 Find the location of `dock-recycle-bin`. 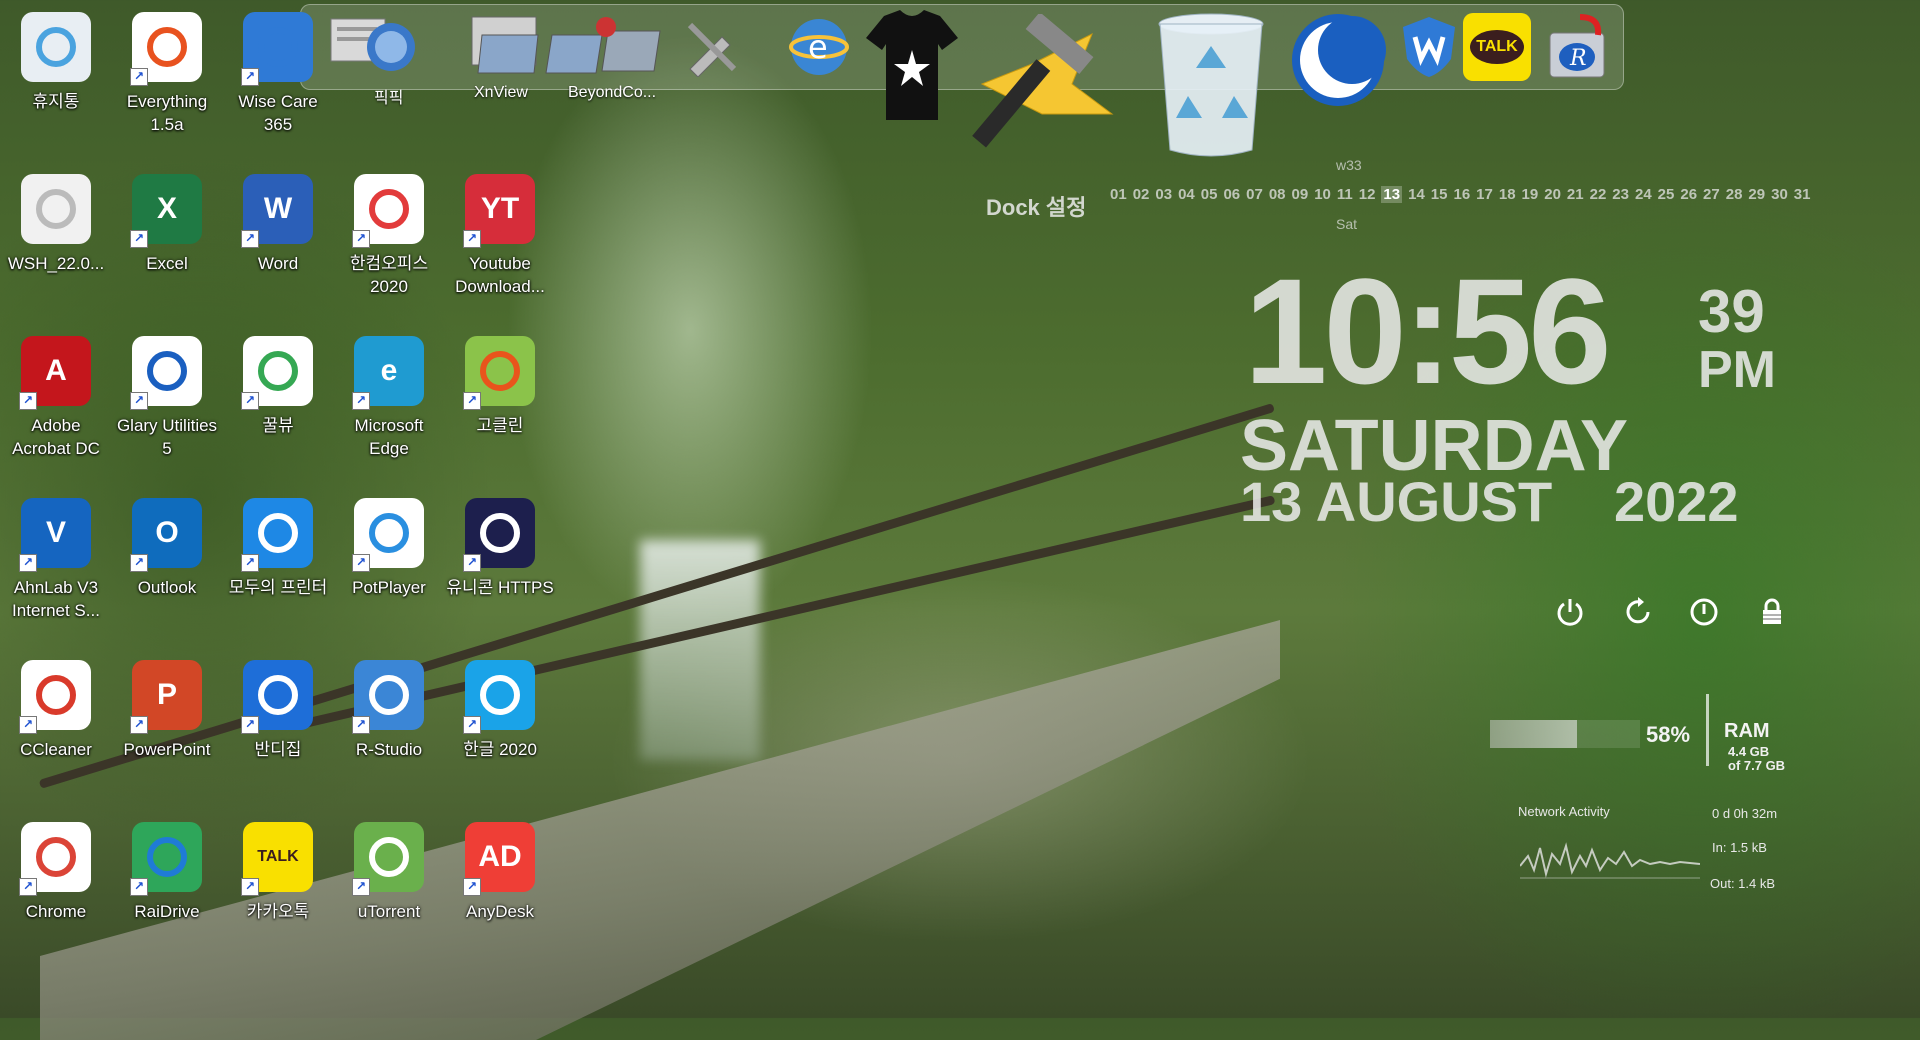

dock-recycle-bin is located at coordinates (1211, 85).